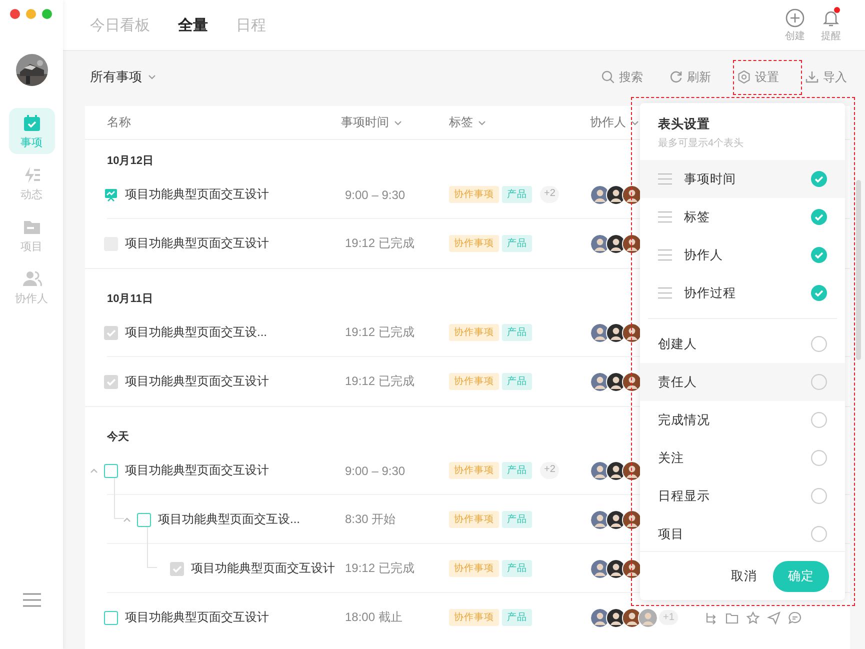 The height and width of the screenshot is (649, 865). What do you see at coordinates (676, 77) in the screenshot?
I see `refresh-icon` at bounding box center [676, 77].